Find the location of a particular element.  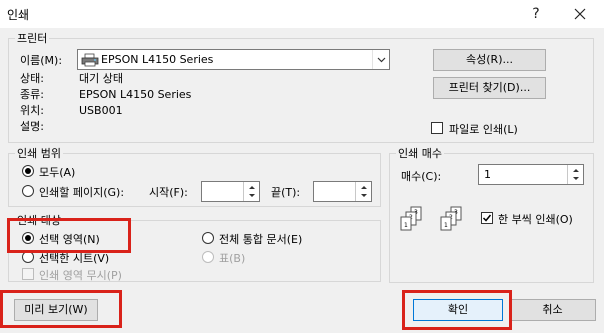

checkmark-icon is located at coordinates (487, 218).